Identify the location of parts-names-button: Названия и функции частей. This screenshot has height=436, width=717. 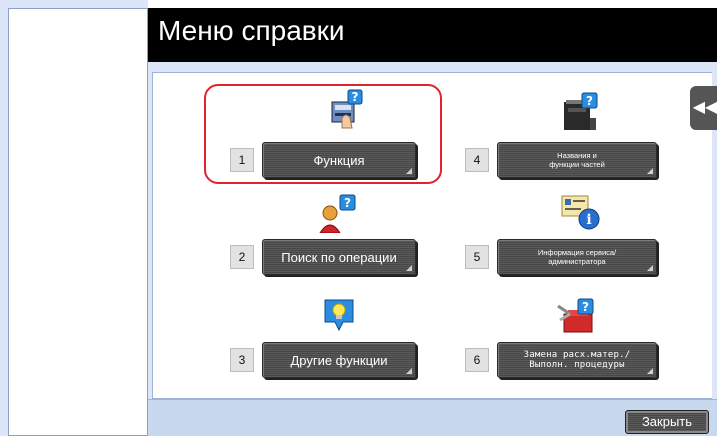
(577, 160).